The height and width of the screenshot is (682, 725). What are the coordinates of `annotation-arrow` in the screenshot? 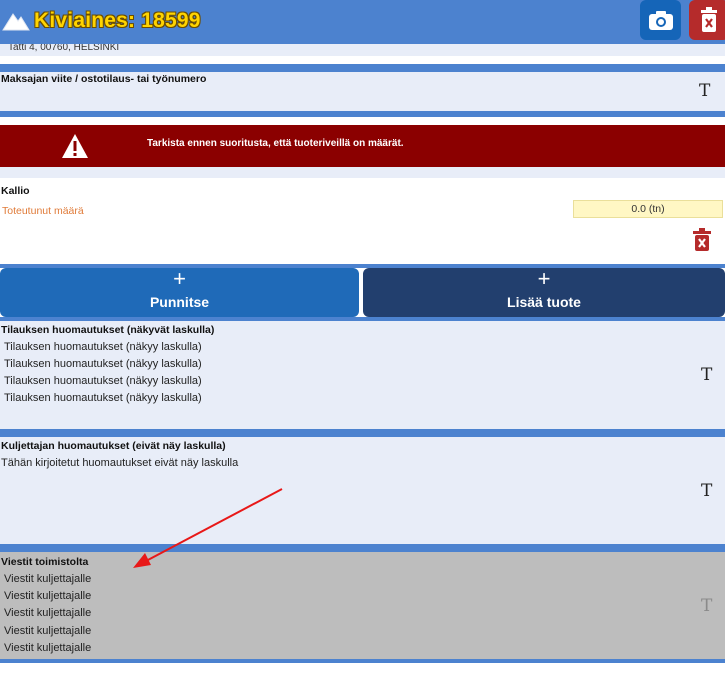 It's located at (208, 528).